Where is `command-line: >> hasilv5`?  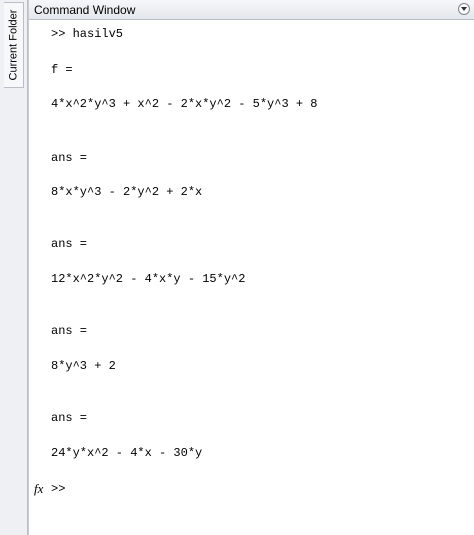
command-line: >> hasilv5 is located at coordinates (87, 34).